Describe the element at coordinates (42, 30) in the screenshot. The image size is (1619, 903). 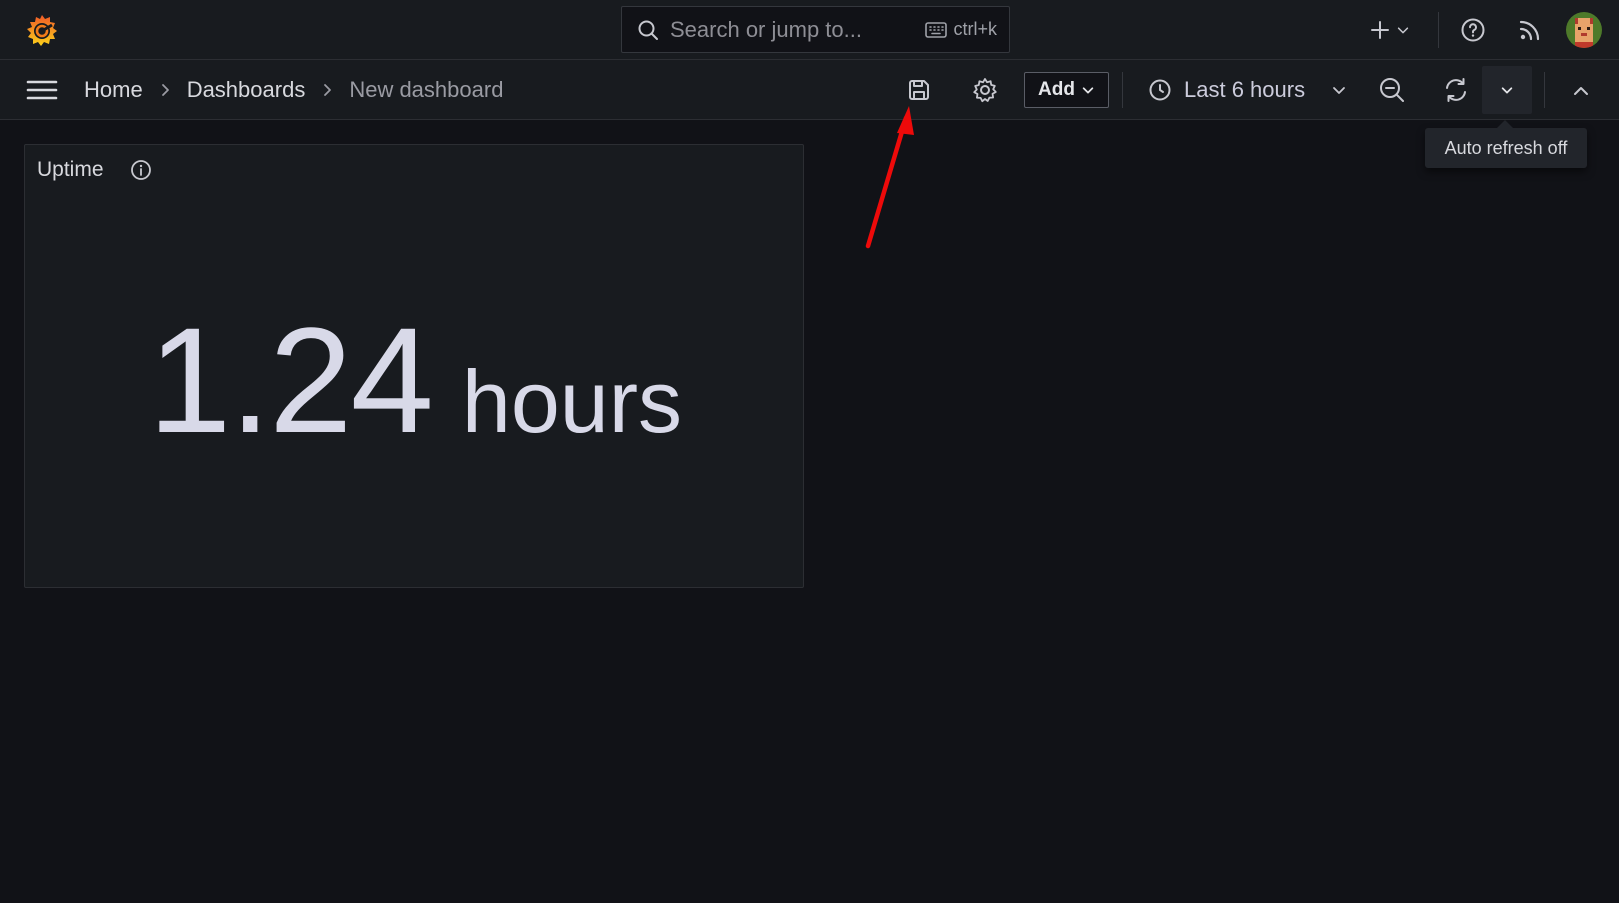
I see `grafana-logo-icon` at that location.